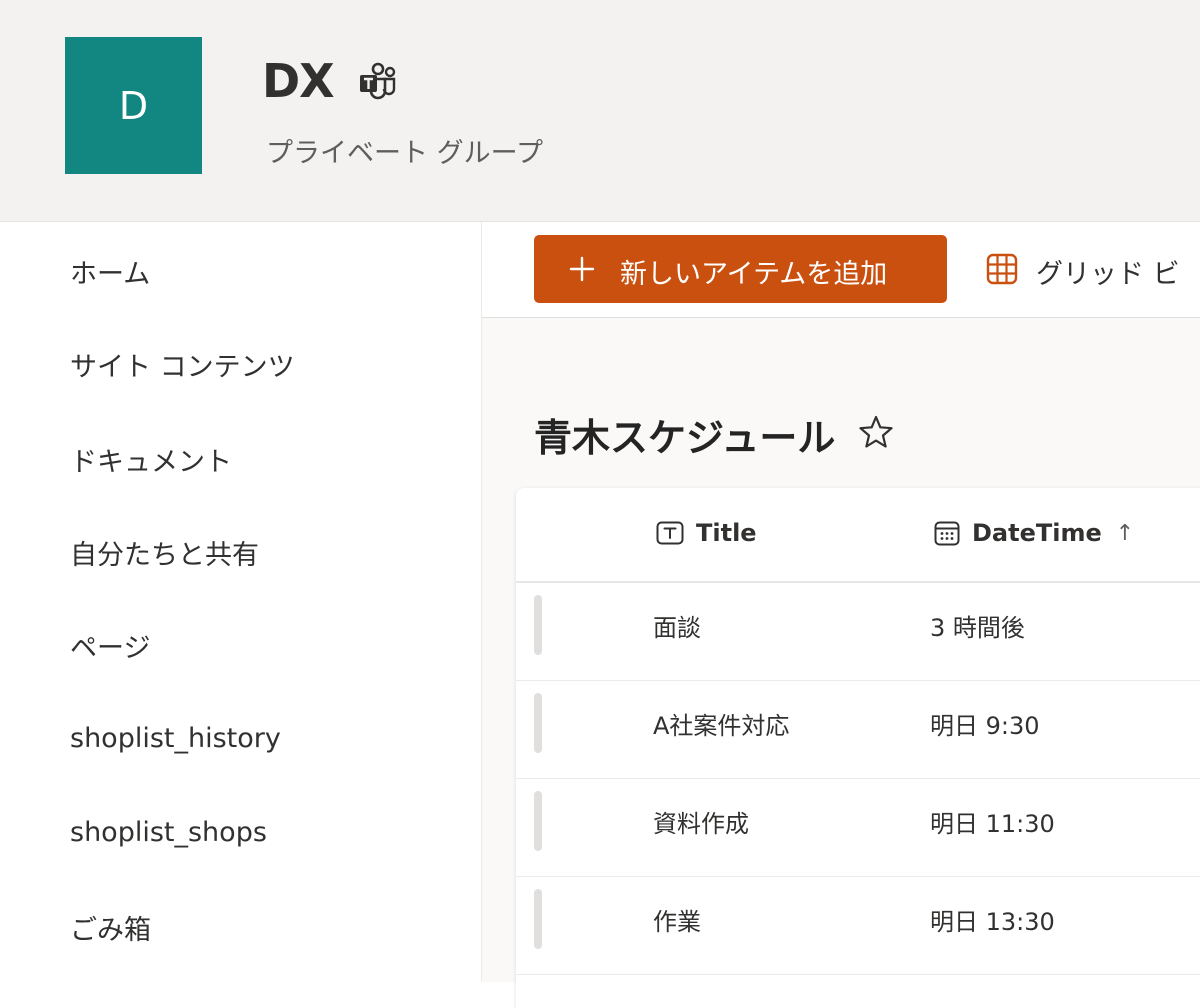 The width and height of the screenshot is (1200, 1008). Describe the element at coordinates (677, 919) in the screenshot. I see `cell-title: 作業` at that location.